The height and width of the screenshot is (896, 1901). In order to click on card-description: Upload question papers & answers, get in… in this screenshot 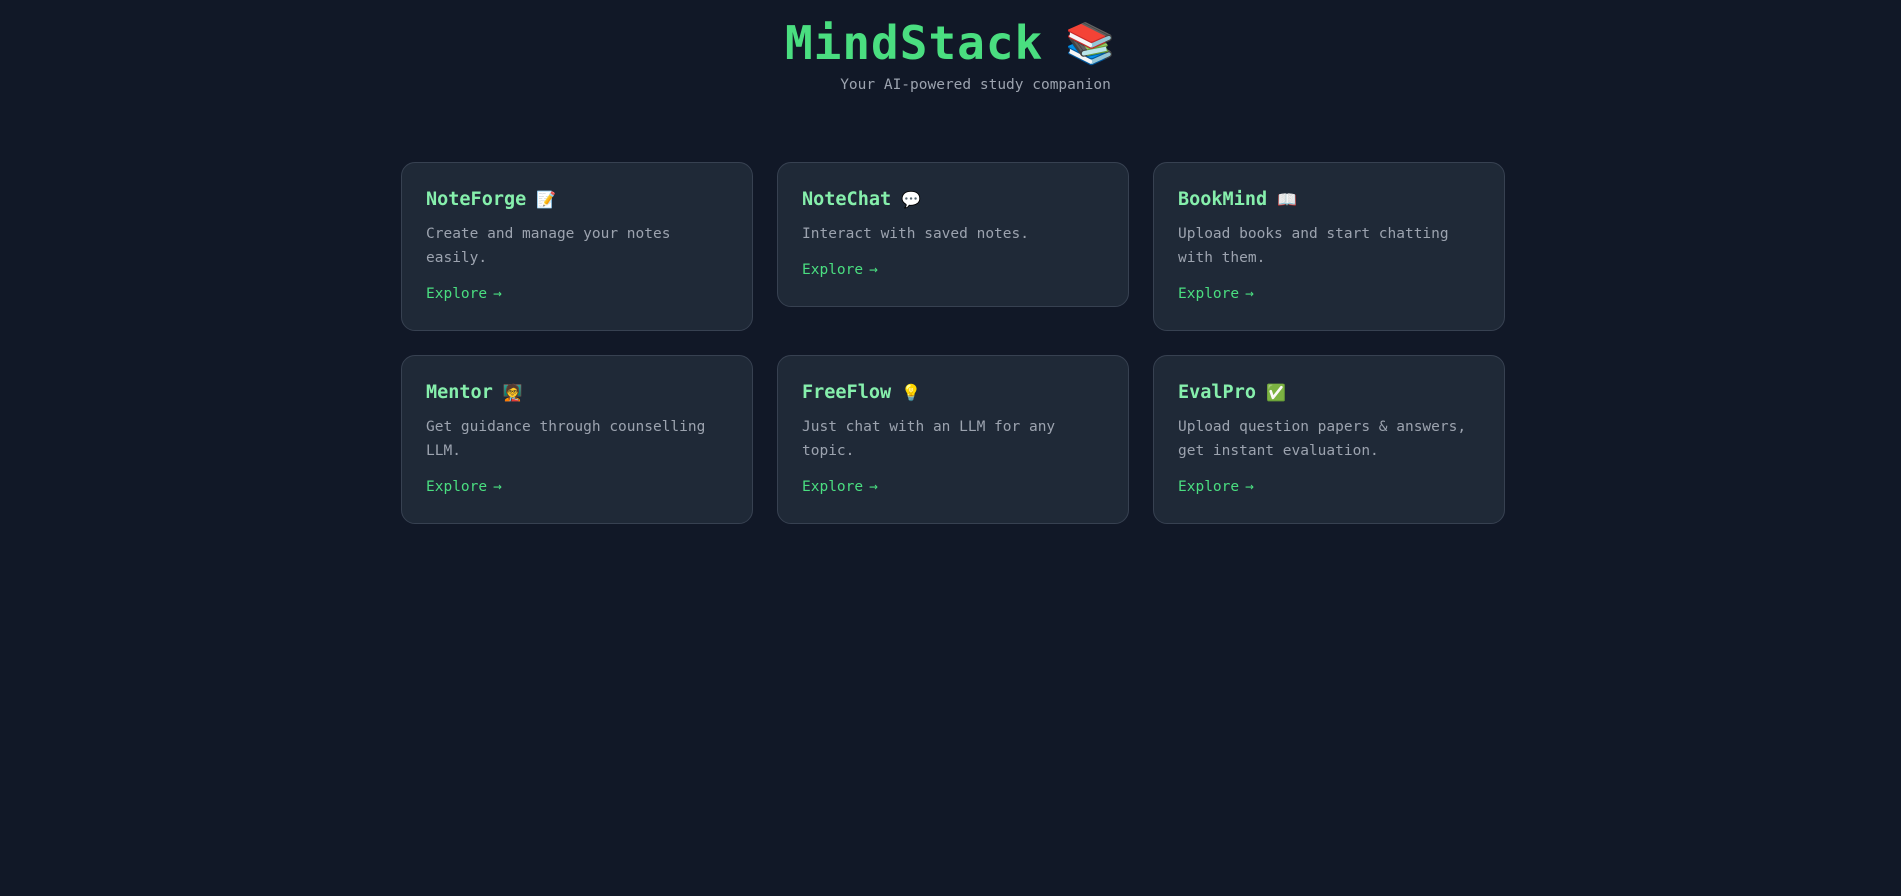, I will do `click(1322, 439)`.